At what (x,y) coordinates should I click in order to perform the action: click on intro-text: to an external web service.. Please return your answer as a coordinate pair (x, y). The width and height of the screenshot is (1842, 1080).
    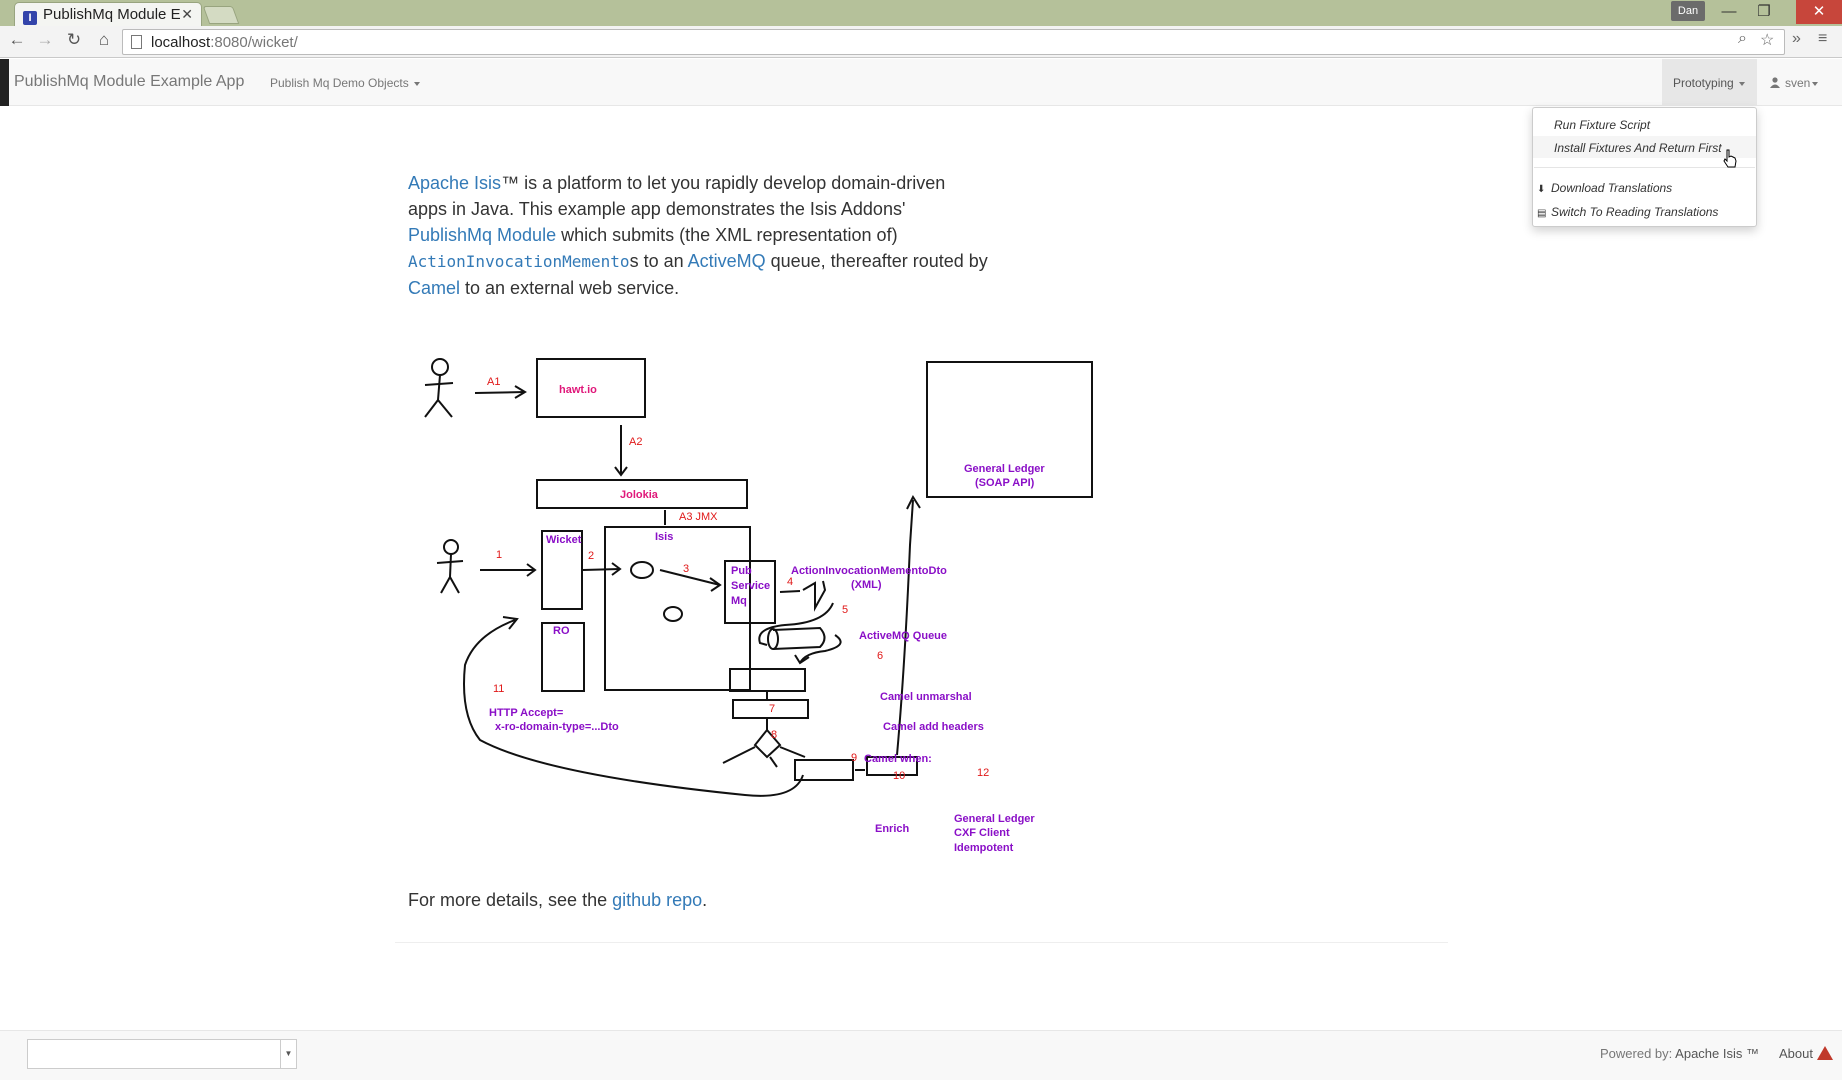
    Looking at the image, I should click on (570, 288).